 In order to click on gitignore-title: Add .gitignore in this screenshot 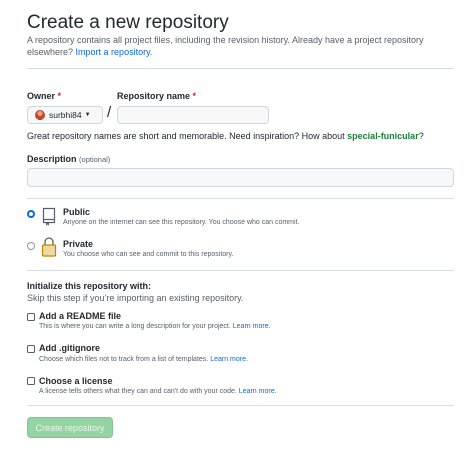, I will do `click(69, 348)`.